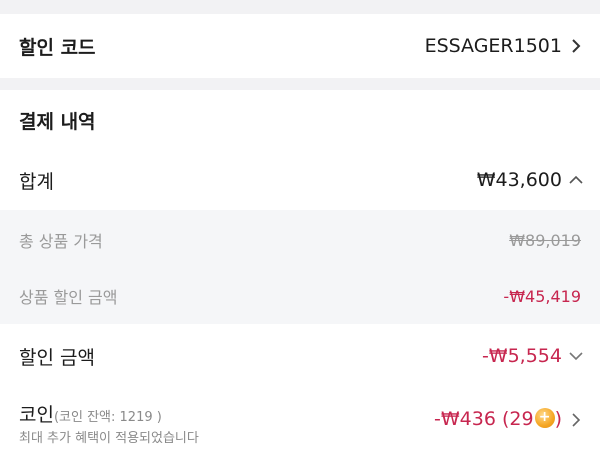 The width and height of the screenshot is (600, 450). I want to click on chevron-up-icon, so click(576, 180).